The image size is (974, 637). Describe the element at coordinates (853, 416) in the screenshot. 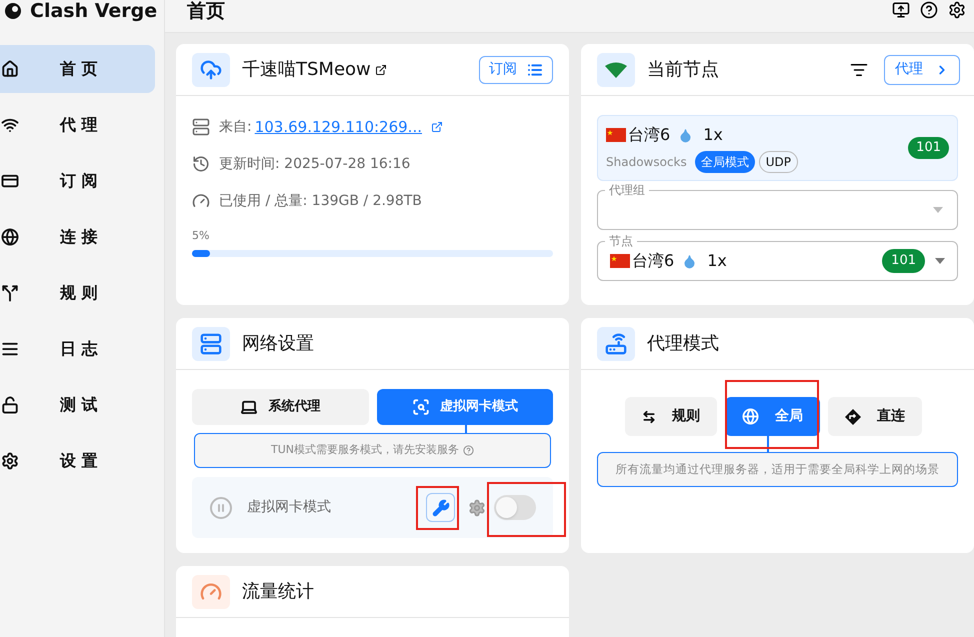

I see `direction-sign-icon` at that location.